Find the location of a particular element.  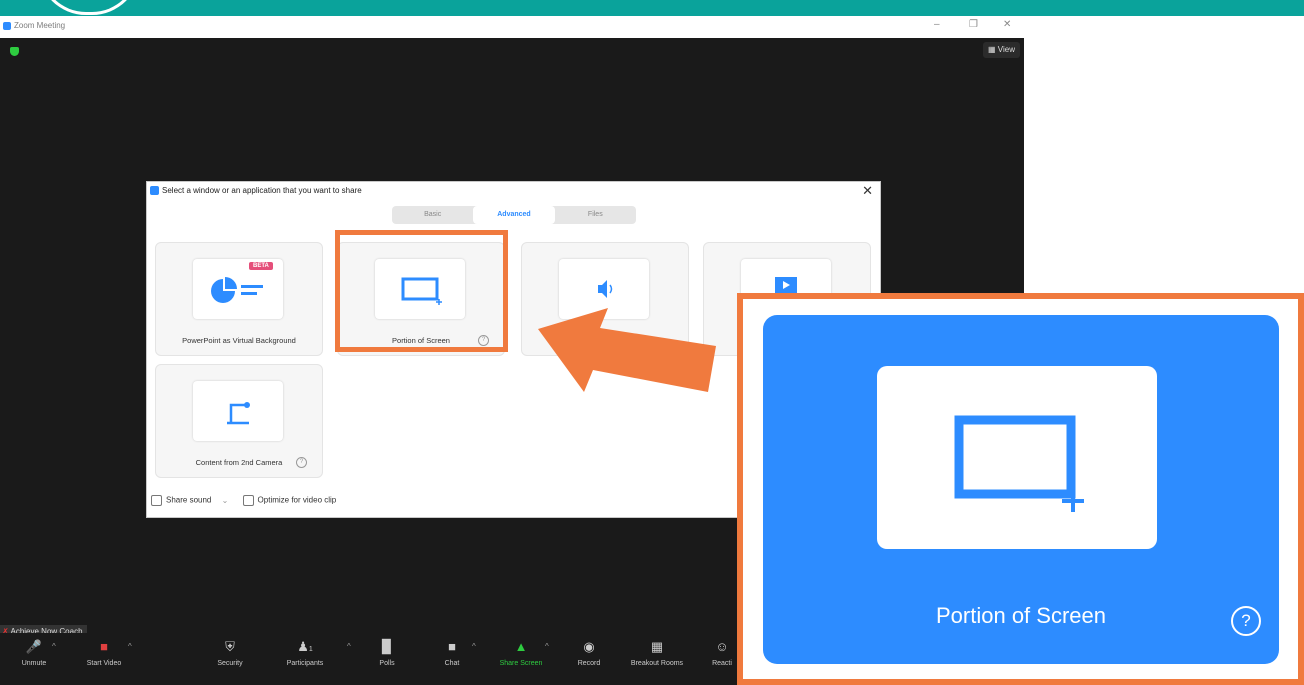

dialog-options: Share sound ⌄ Optimize for video clip is located at coordinates (243, 500).